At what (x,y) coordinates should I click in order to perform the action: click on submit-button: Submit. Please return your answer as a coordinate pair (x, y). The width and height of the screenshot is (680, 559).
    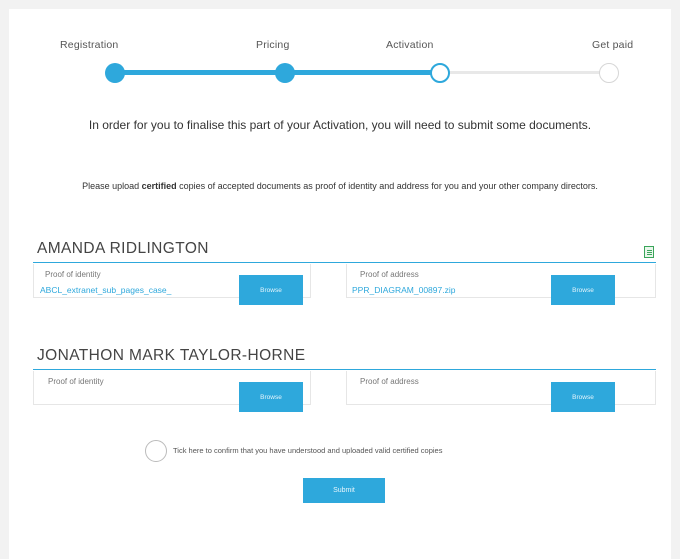
    Looking at the image, I should click on (344, 490).